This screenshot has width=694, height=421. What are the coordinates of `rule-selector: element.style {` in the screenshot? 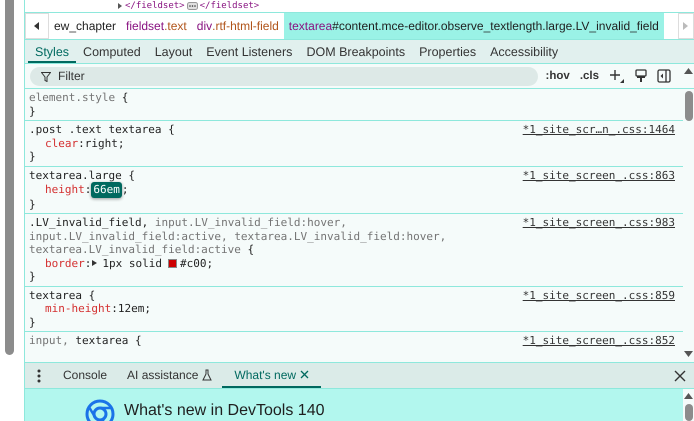 It's located at (78, 97).